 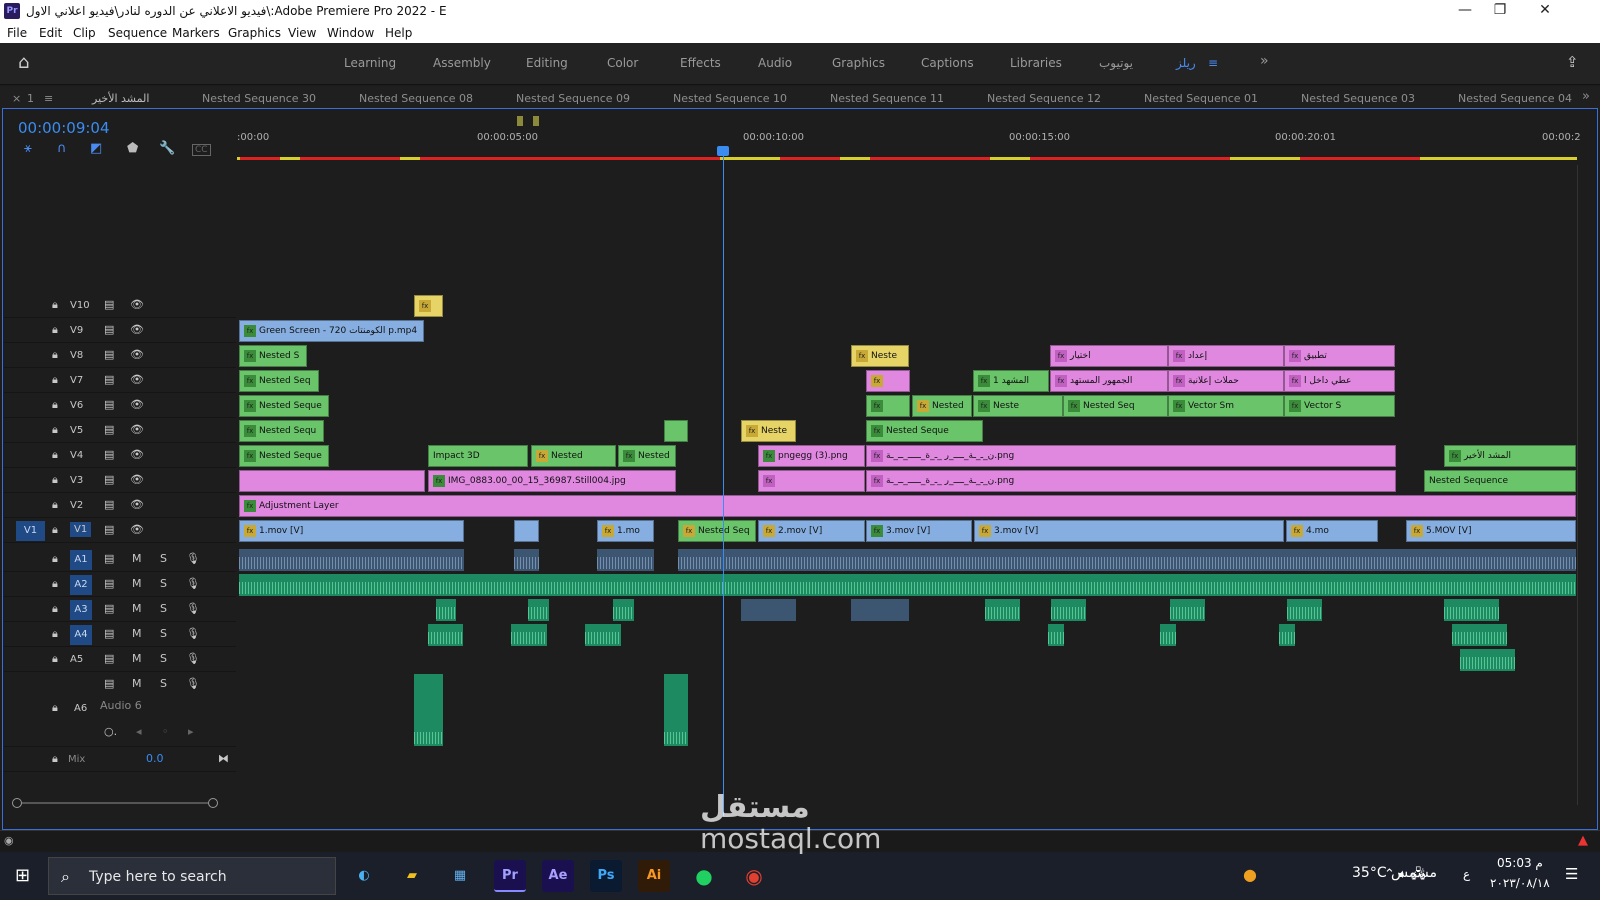 What do you see at coordinates (1109, 381) in the screenshot?
I see `clip: fx الجمهور المستهد` at bounding box center [1109, 381].